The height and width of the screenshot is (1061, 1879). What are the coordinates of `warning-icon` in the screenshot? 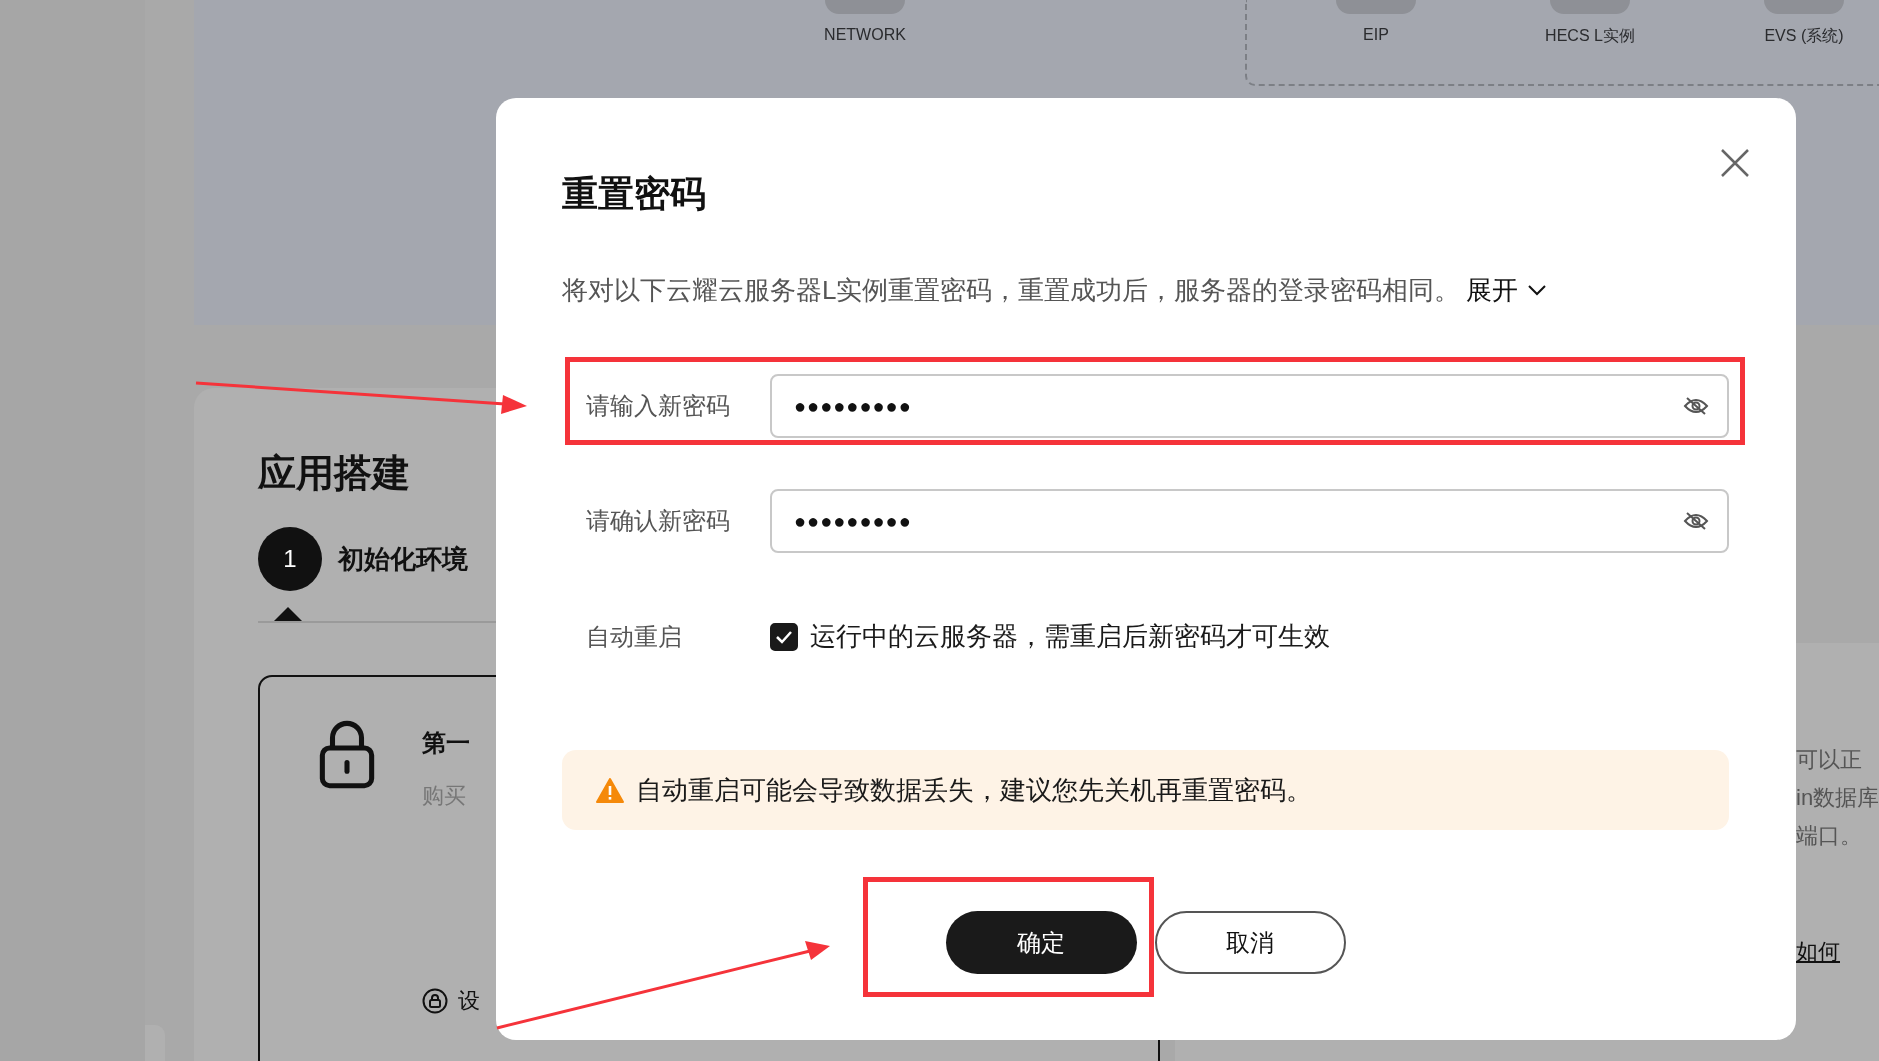 It's located at (610, 790).